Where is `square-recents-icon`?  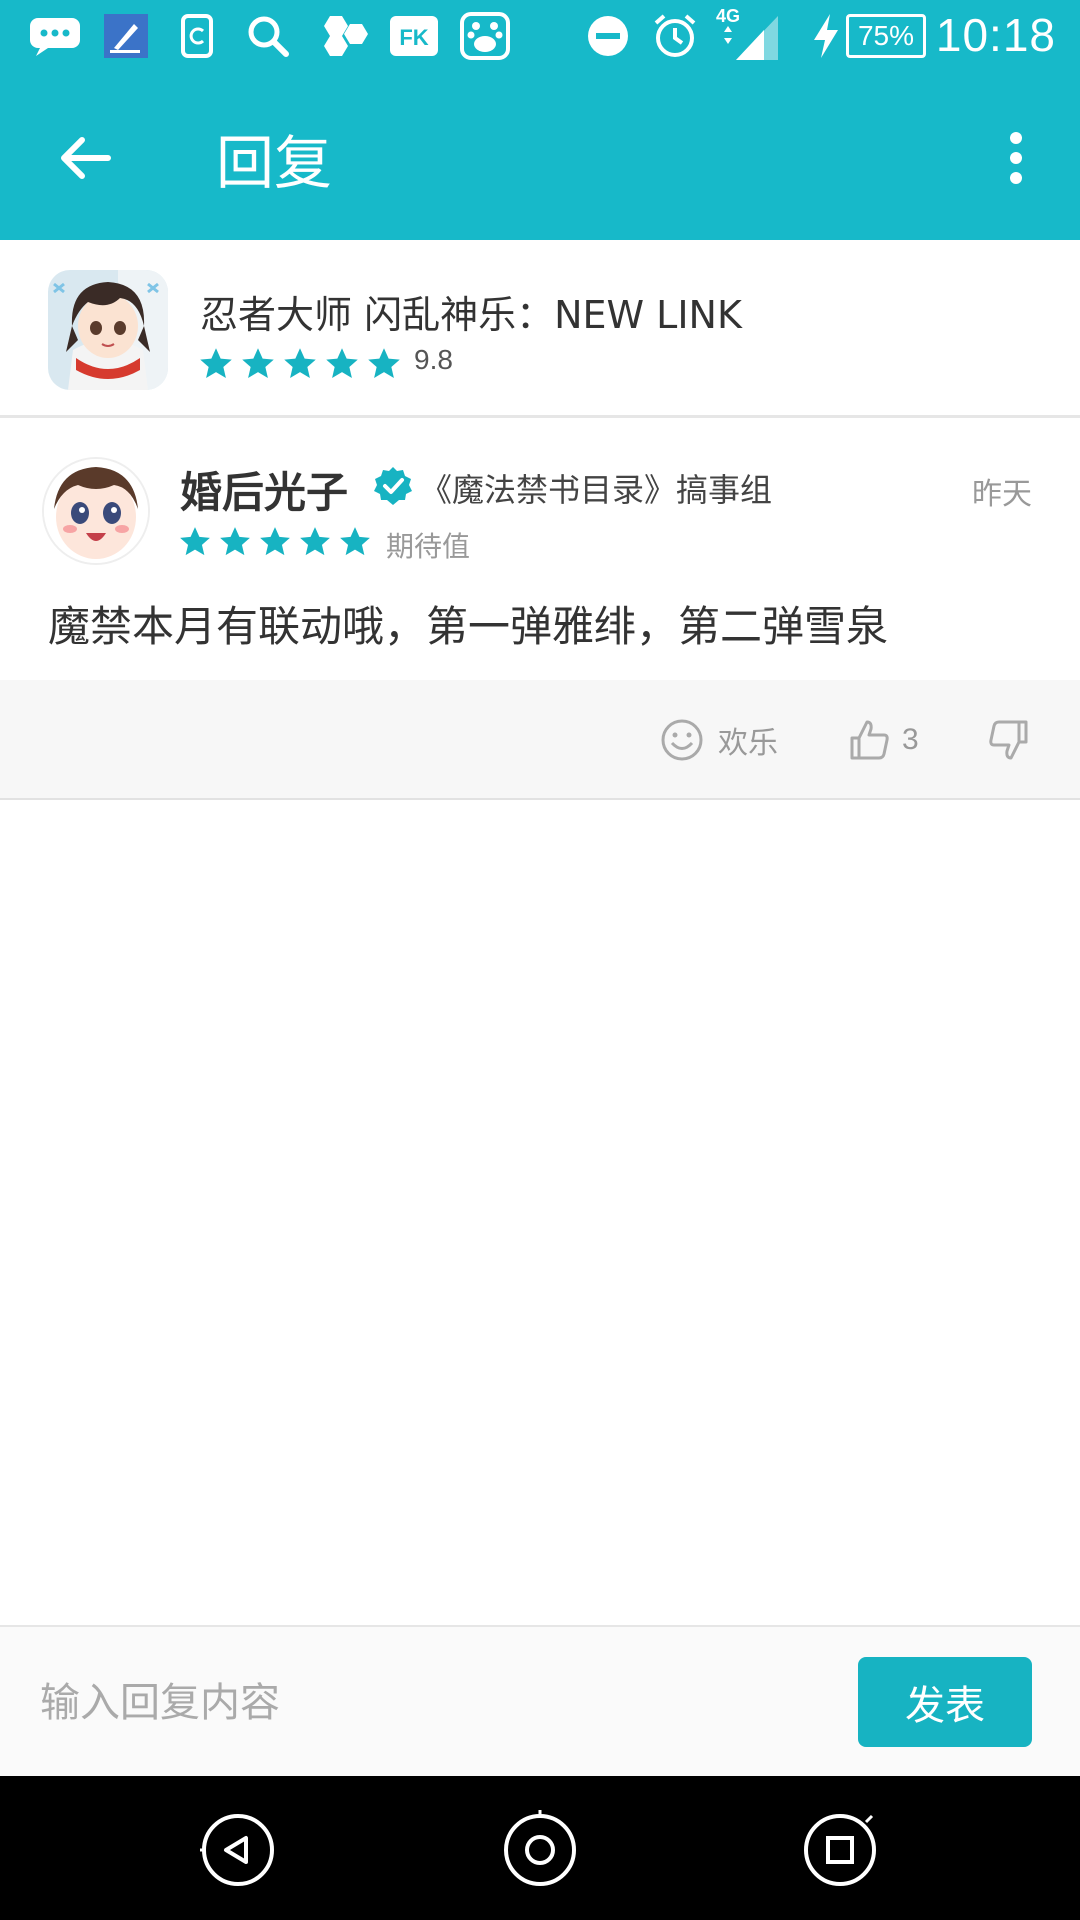 square-recents-icon is located at coordinates (840, 1850).